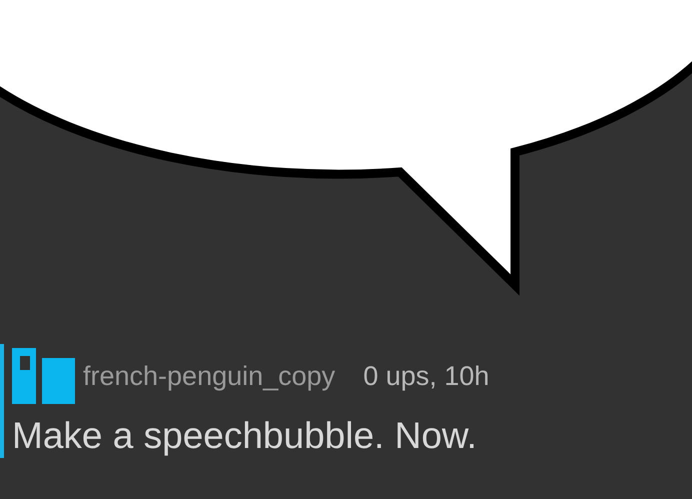 The height and width of the screenshot is (499, 692). I want to click on avatar-icon, so click(43, 376).